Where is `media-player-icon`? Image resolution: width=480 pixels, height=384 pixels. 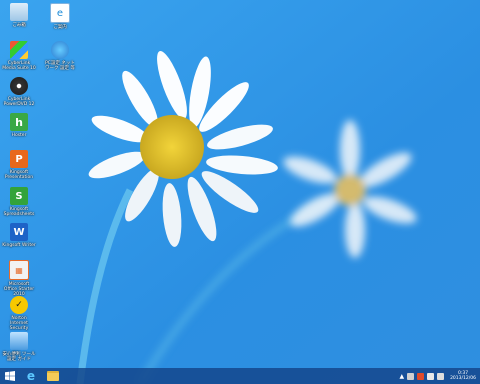 media-player-icon is located at coordinates (19, 50).